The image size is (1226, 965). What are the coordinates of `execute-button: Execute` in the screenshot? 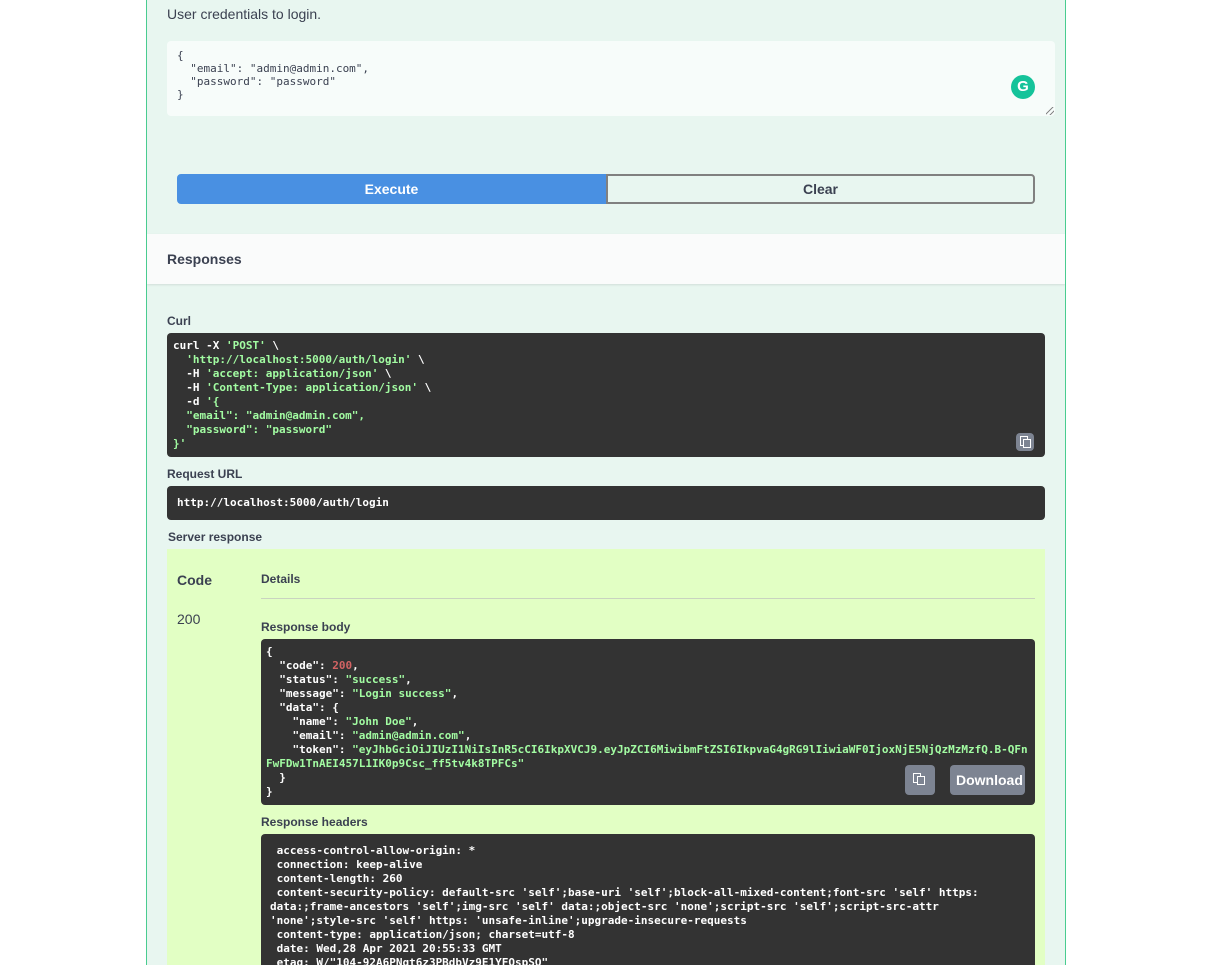 It's located at (391, 189).